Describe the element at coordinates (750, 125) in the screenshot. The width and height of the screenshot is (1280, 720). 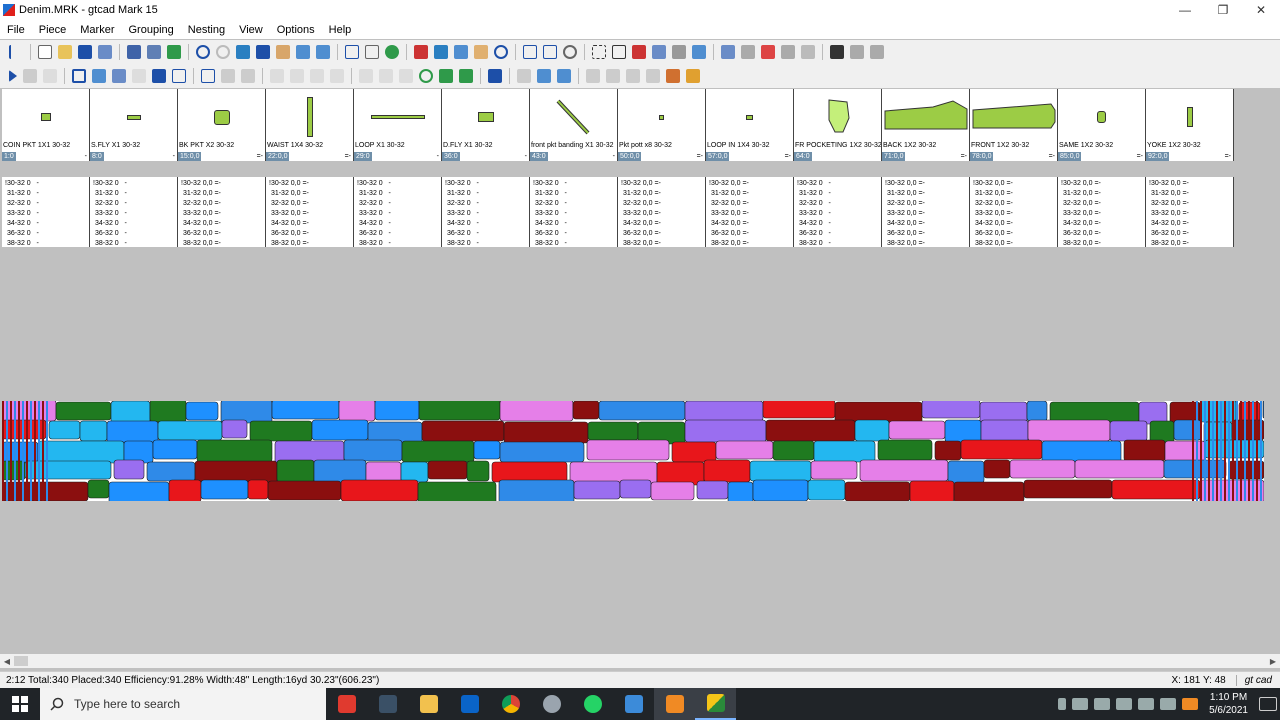
I see `piece-card: LOOP IN 1X4 30-32 57:0,0 =-` at that location.